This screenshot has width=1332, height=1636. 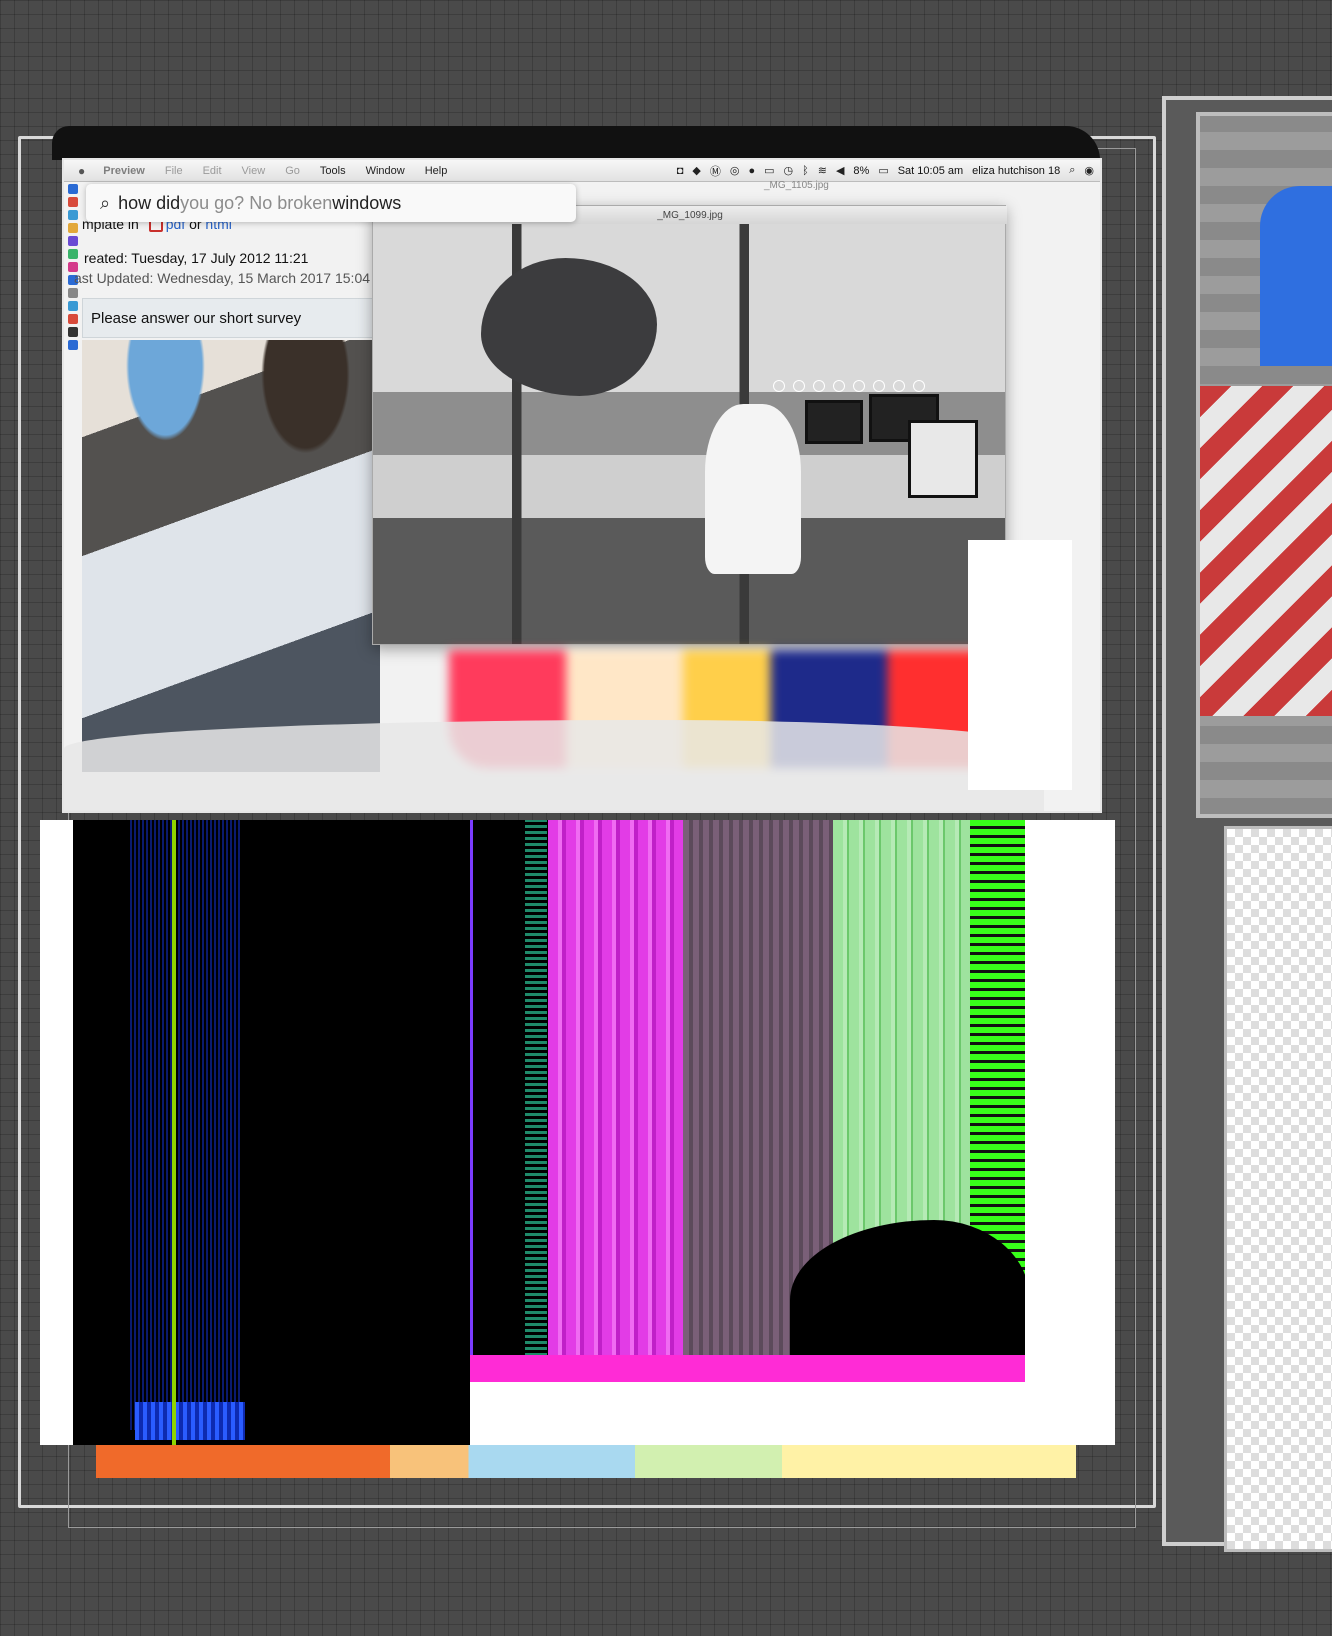 What do you see at coordinates (333, 171) in the screenshot?
I see `menu-tools: Tools` at bounding box center [333, 171].